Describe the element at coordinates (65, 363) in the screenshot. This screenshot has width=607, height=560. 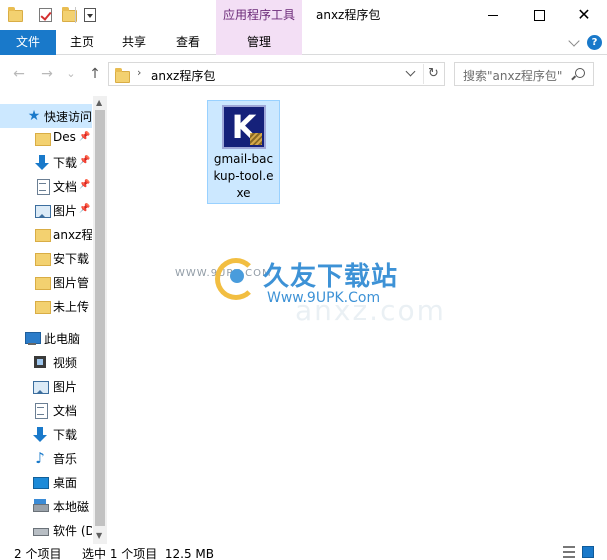
I see `sidebar-item-label: 视频` at that location.